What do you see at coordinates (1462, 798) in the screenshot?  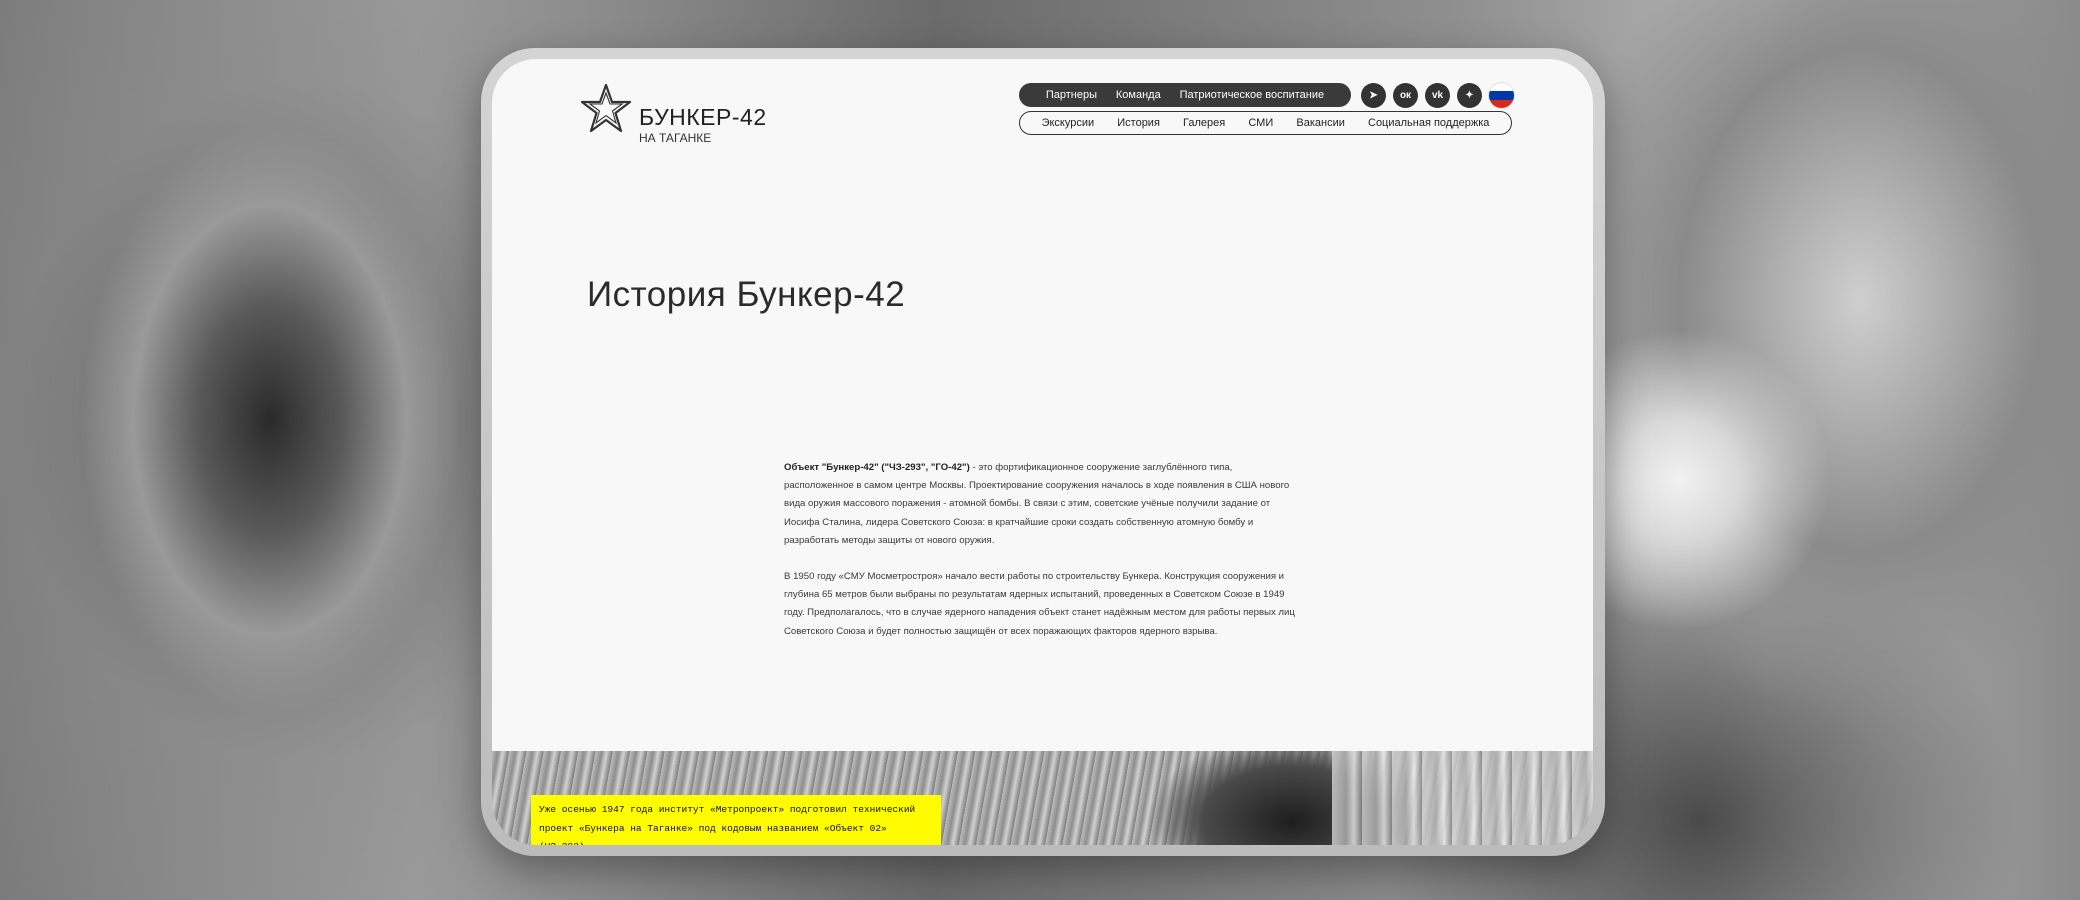 I see `photo-detail` at bounding box center [1462, 798].